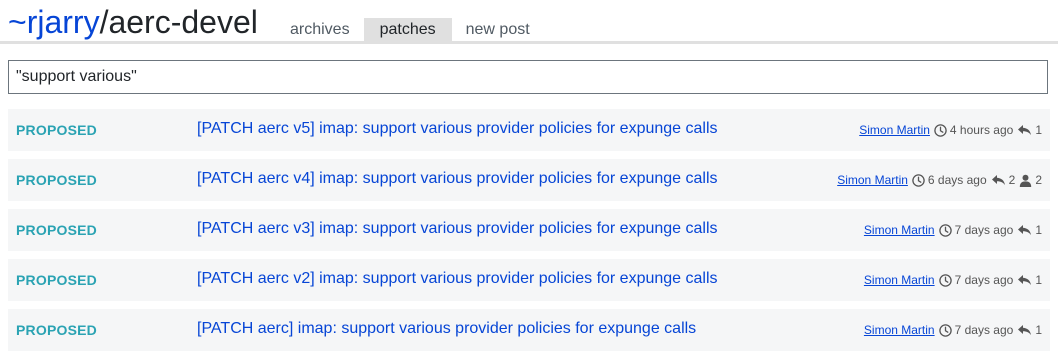  I want to click on nav-tabs: archives patches new post, so click(410, 30).